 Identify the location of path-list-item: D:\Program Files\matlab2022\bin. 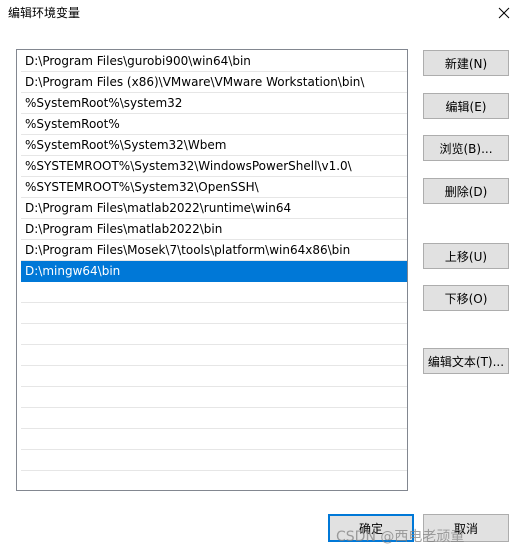
(214, 229).